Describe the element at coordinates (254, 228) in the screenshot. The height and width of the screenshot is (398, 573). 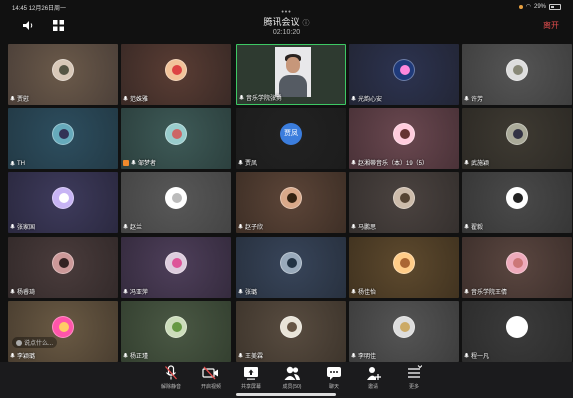
I see `participant-name: 赵子欣` at that location.